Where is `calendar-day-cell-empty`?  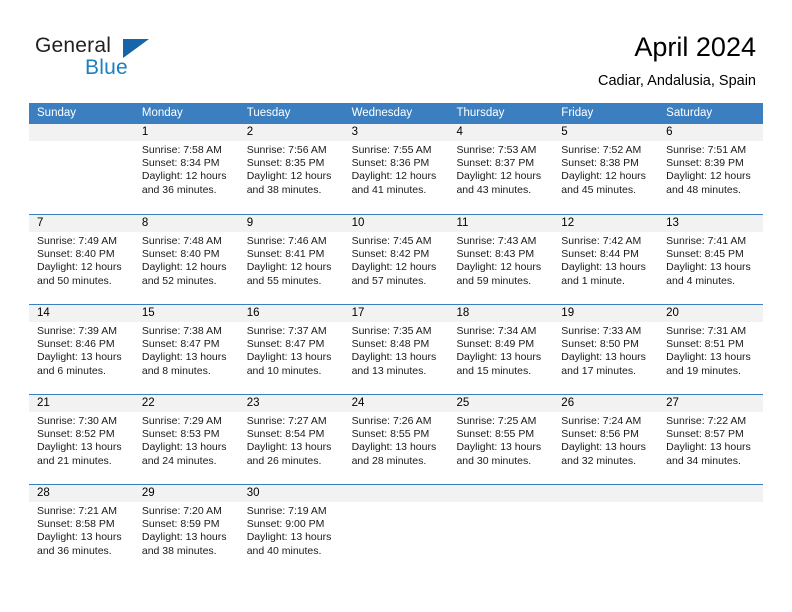
calendar-day-cell-empty is located at coordinates (81, 169).